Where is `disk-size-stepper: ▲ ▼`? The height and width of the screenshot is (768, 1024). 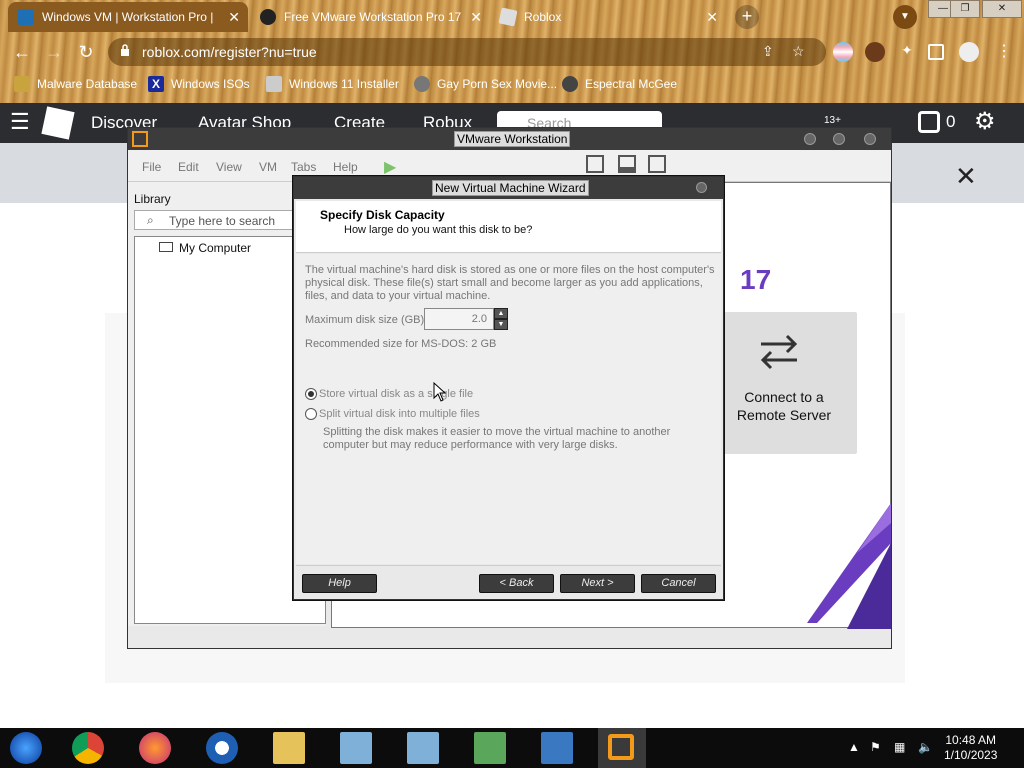 disk-size-stepper: ▲ ▼ is located at coordinates (501, 319).